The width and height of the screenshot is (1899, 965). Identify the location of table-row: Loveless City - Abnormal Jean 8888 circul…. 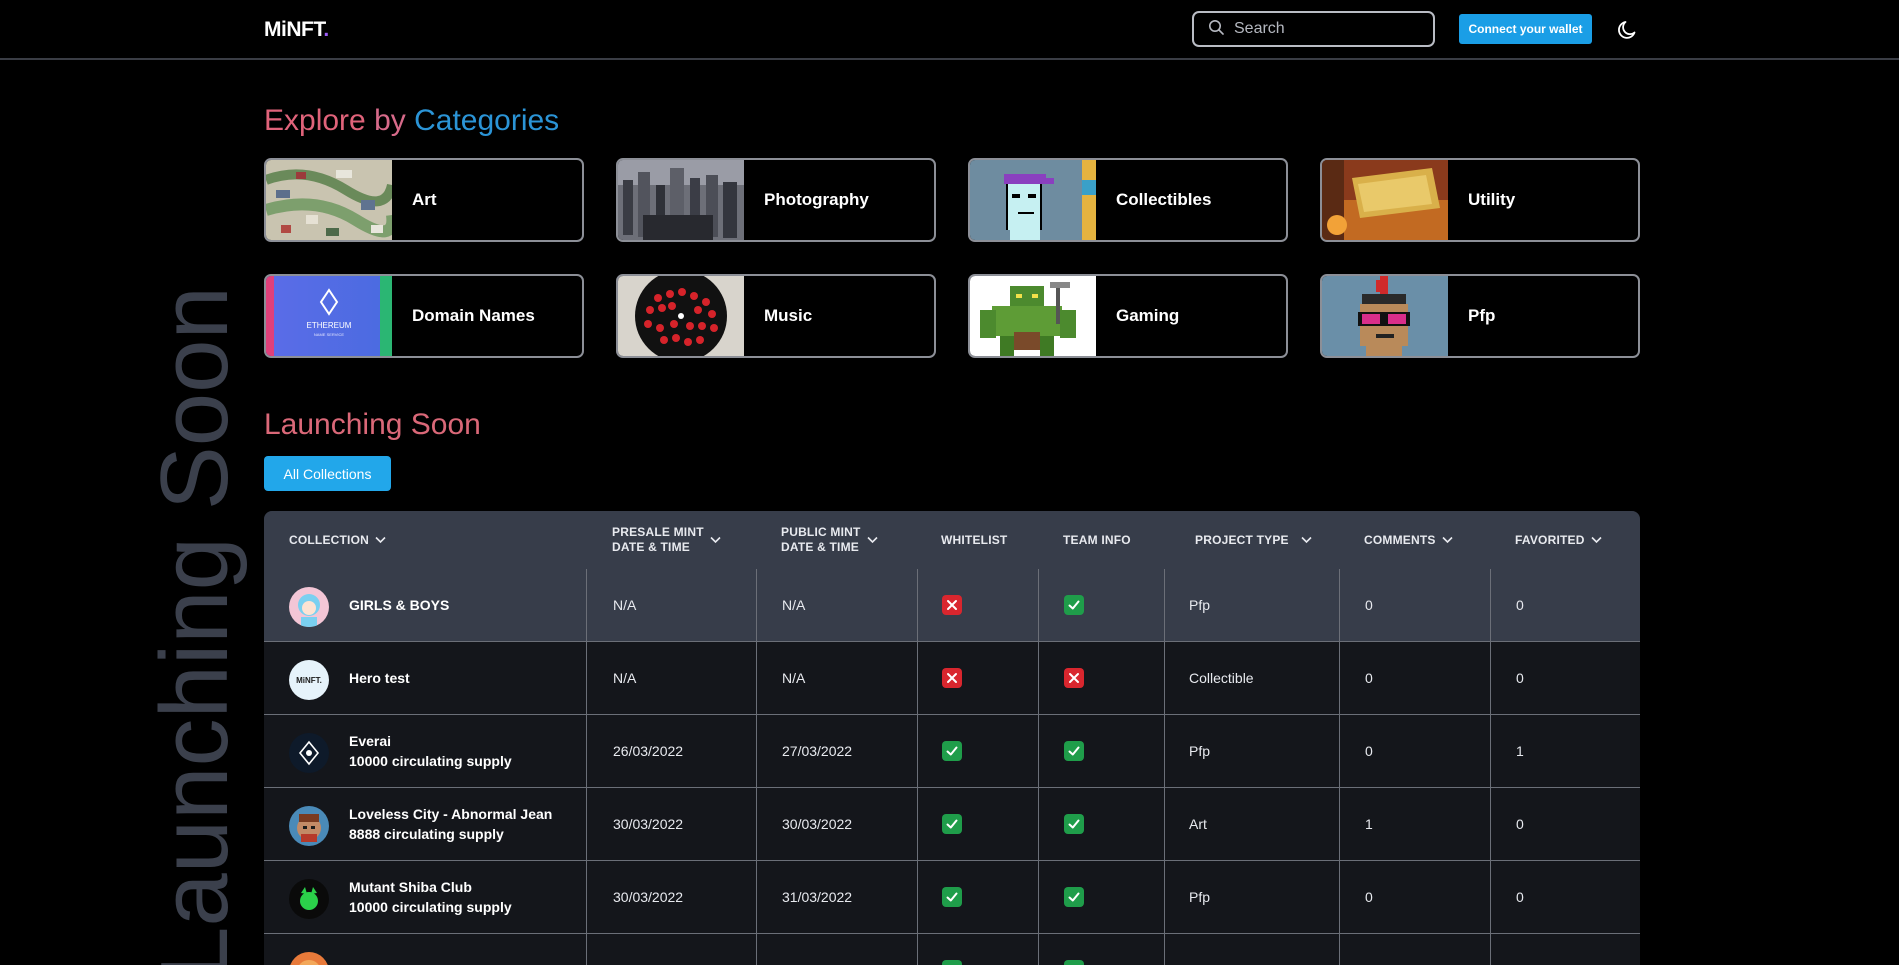
(952, 824).